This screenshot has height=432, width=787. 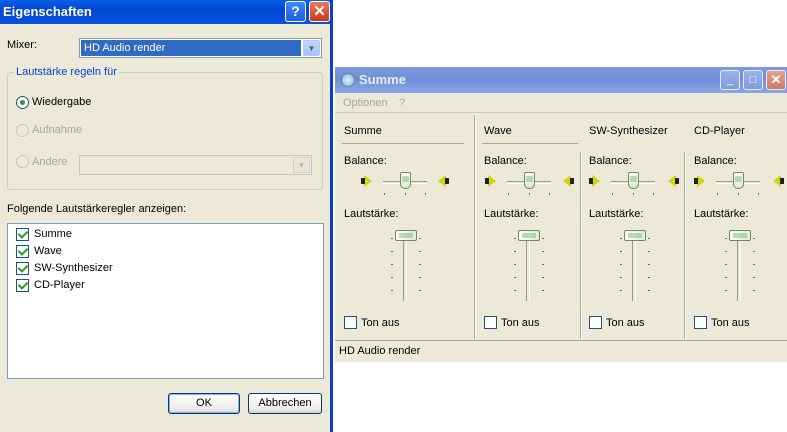 What do you see at coordinates (596, 181) in the screenshot?
I see `speaker-left-icon` at bounding box center [596, 181].